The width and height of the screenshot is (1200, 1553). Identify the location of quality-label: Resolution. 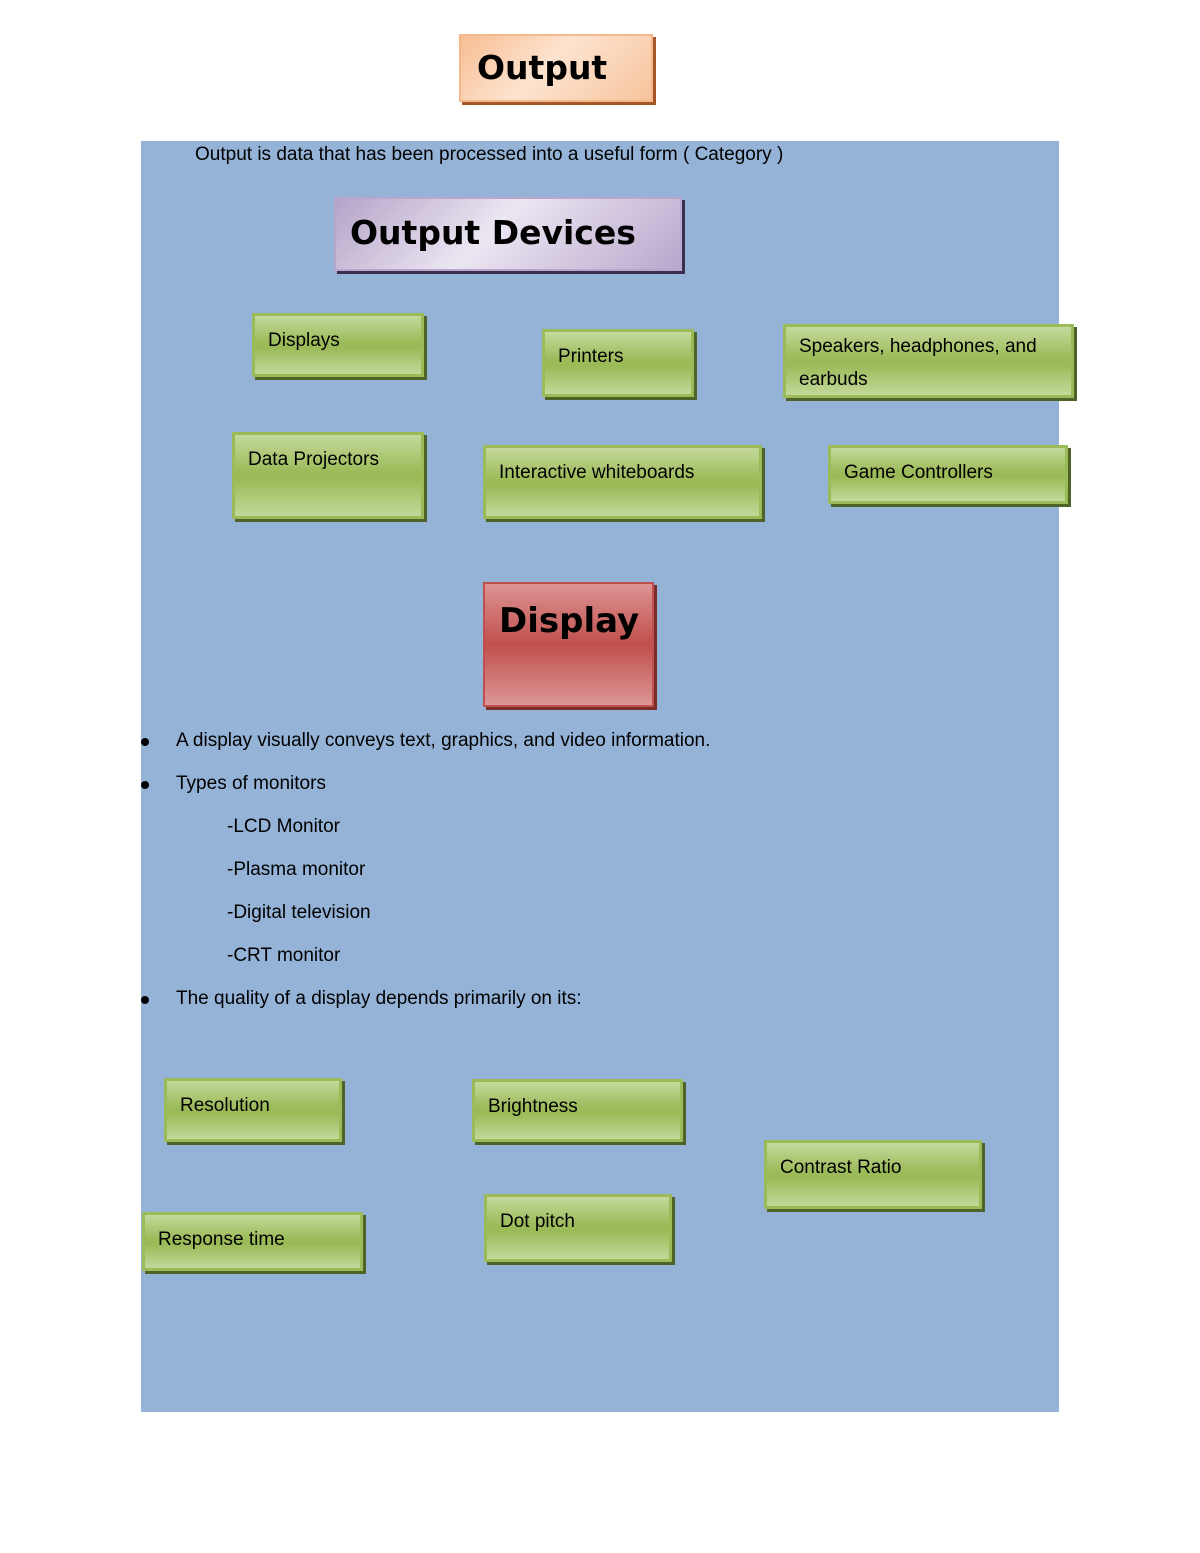
(225, 1105).